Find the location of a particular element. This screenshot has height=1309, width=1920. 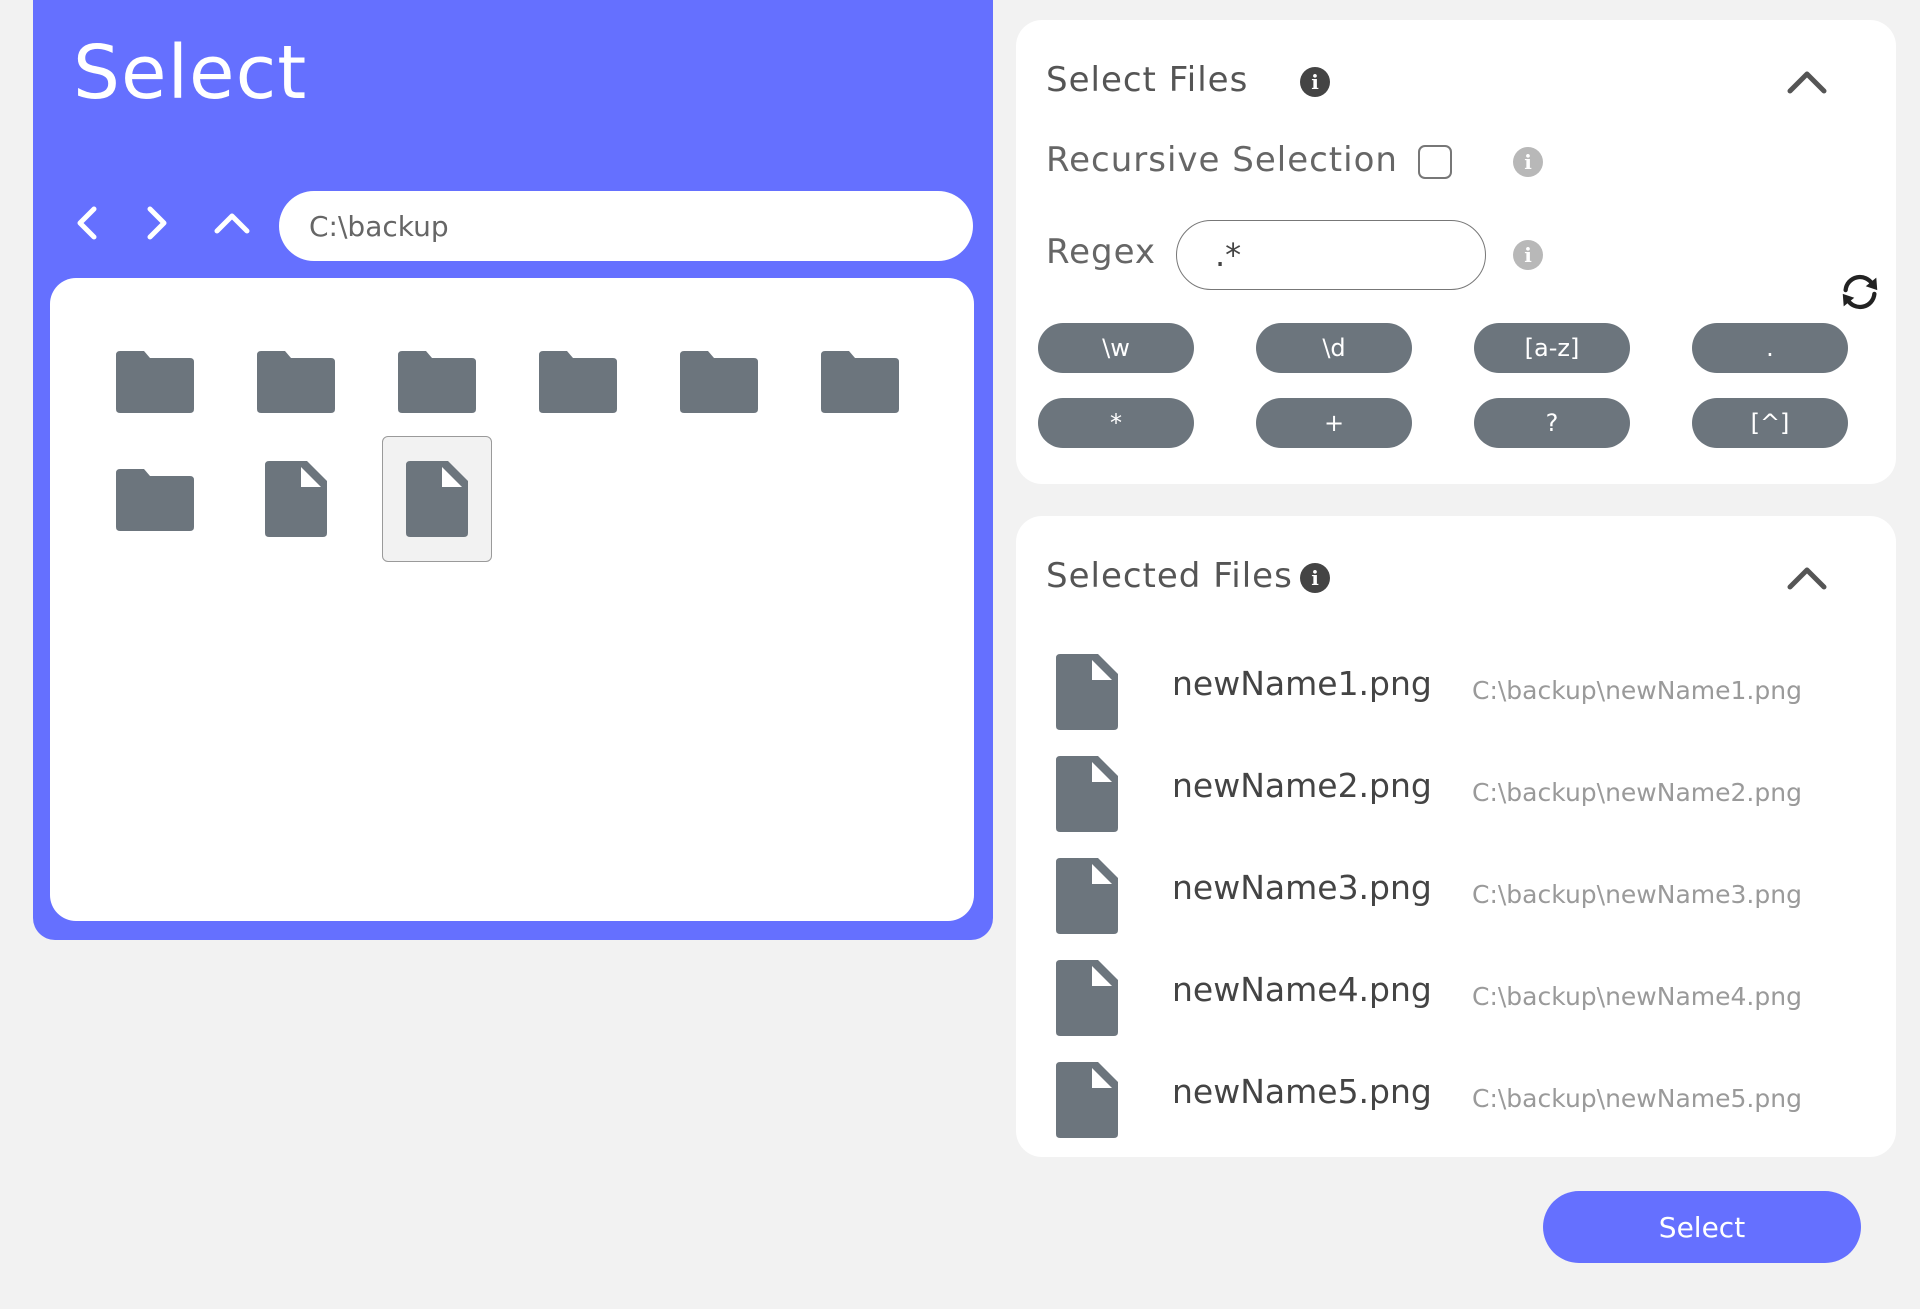

path-input is located at coordinates (626, 226).